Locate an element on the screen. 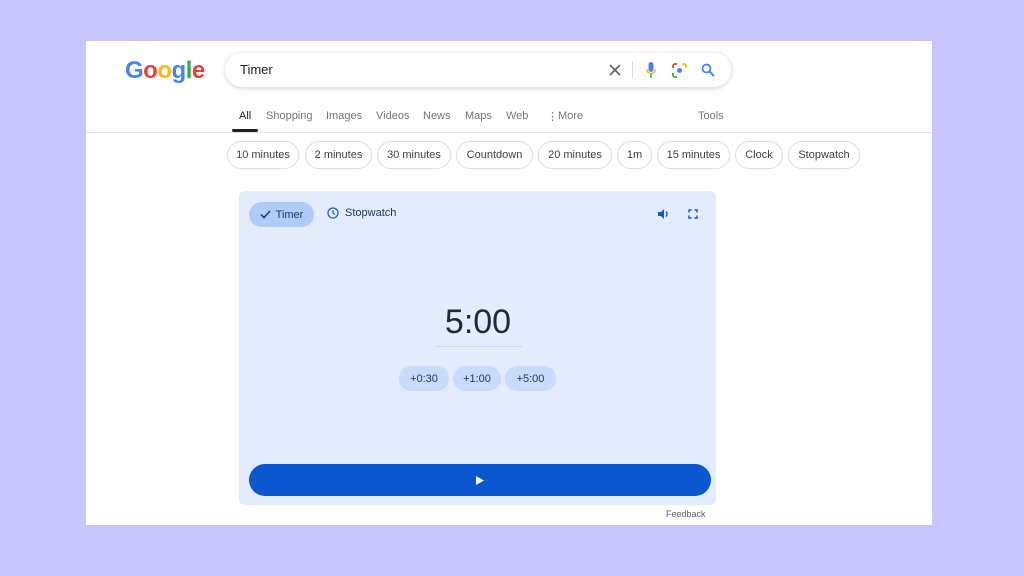  check-icon is located at coordinates (265, 214).